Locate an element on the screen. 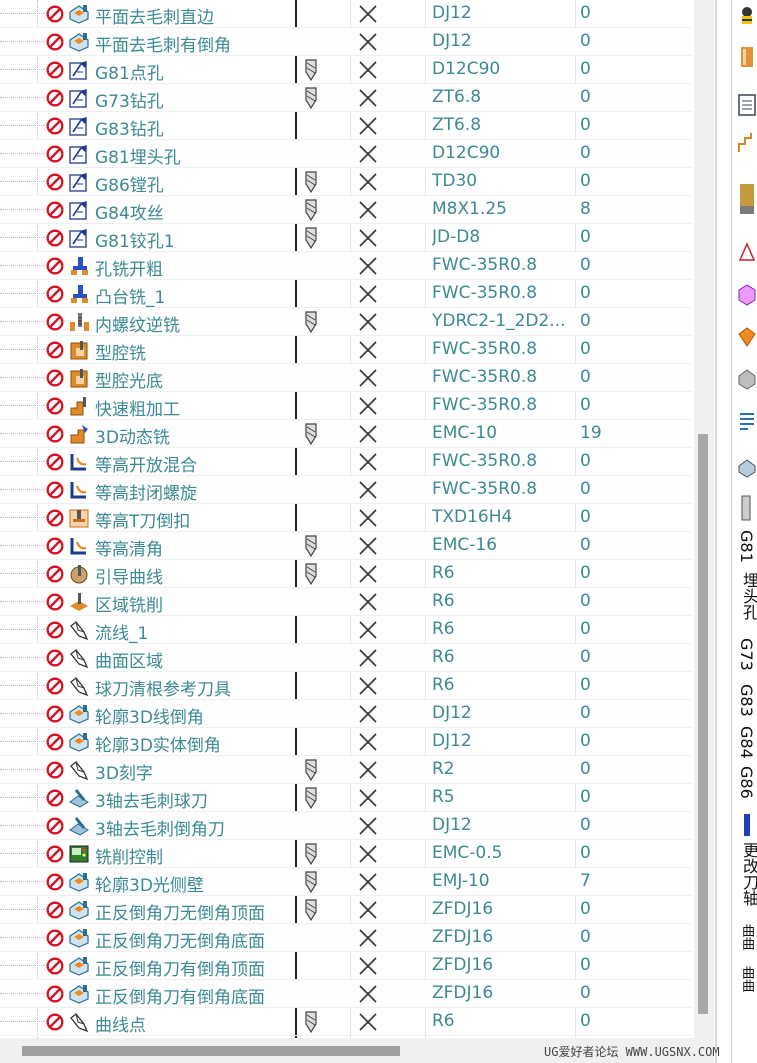 This screenshot has width=757, height=1063. toolbar-label: G73 is located at coordinates (746, 654).